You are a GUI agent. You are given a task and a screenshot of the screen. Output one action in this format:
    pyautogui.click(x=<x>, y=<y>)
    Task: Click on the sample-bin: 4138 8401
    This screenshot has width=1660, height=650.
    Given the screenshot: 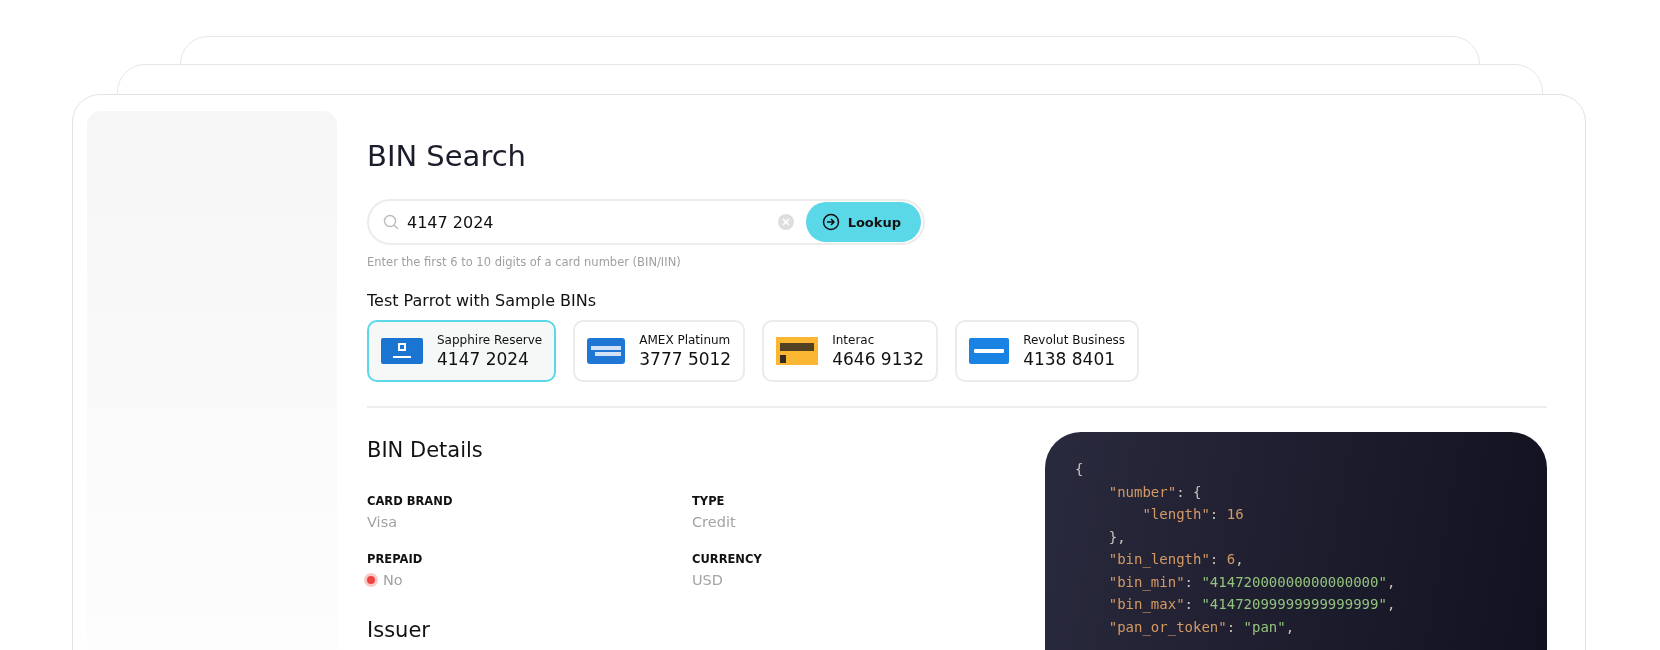 What is the action you would take?
    pyautogui.click(x=1070, y=359)
    